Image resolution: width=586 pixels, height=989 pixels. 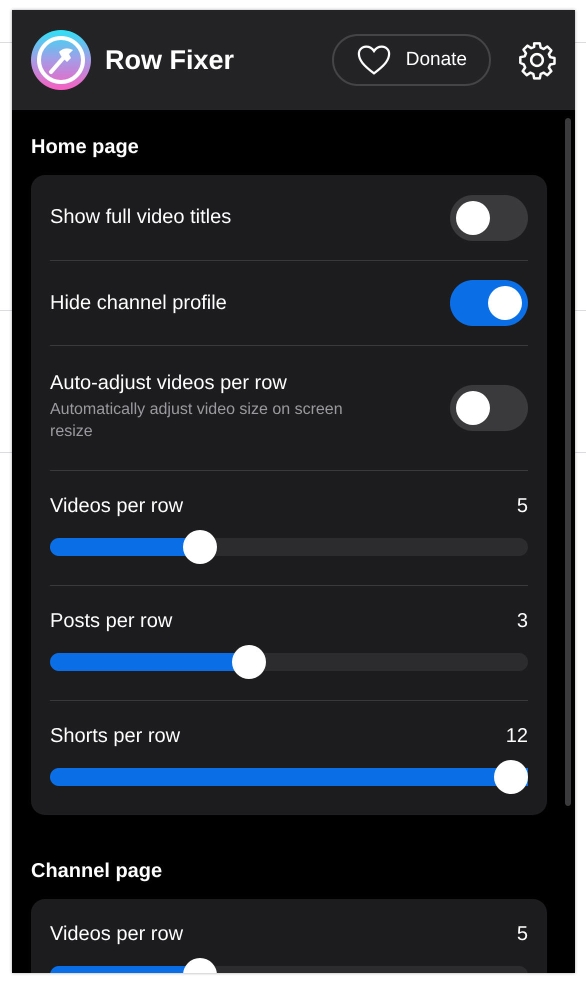 What do you see at coordinates (537, 60) in the screenshot?
I see `settings-icon` at bounding box center [537, 60].